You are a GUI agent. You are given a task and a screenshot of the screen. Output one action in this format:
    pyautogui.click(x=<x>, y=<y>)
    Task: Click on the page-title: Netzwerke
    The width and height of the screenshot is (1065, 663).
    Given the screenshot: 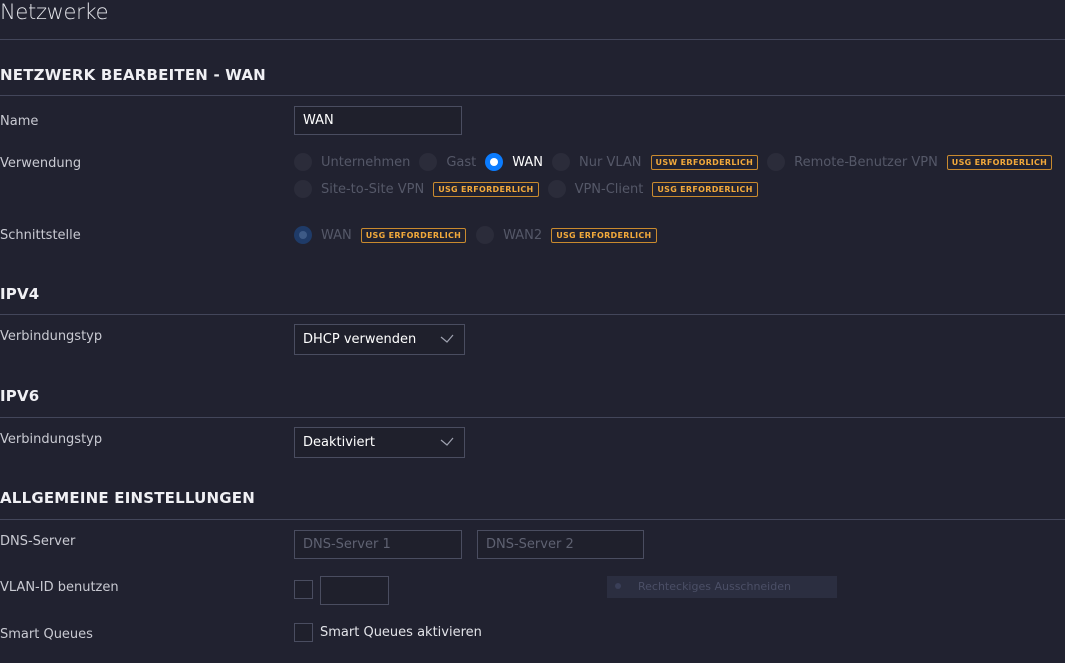 What is the action you would take?
    pyautogui.click(x=54, y=12)
    